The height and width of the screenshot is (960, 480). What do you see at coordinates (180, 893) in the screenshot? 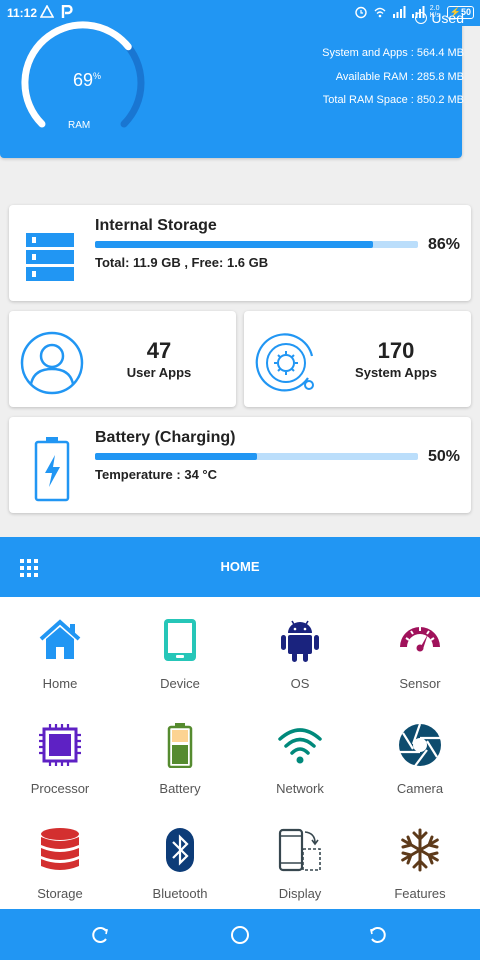
I see `menu-label-bluetooth: Bluetooth` at bounding box center [180, 893].